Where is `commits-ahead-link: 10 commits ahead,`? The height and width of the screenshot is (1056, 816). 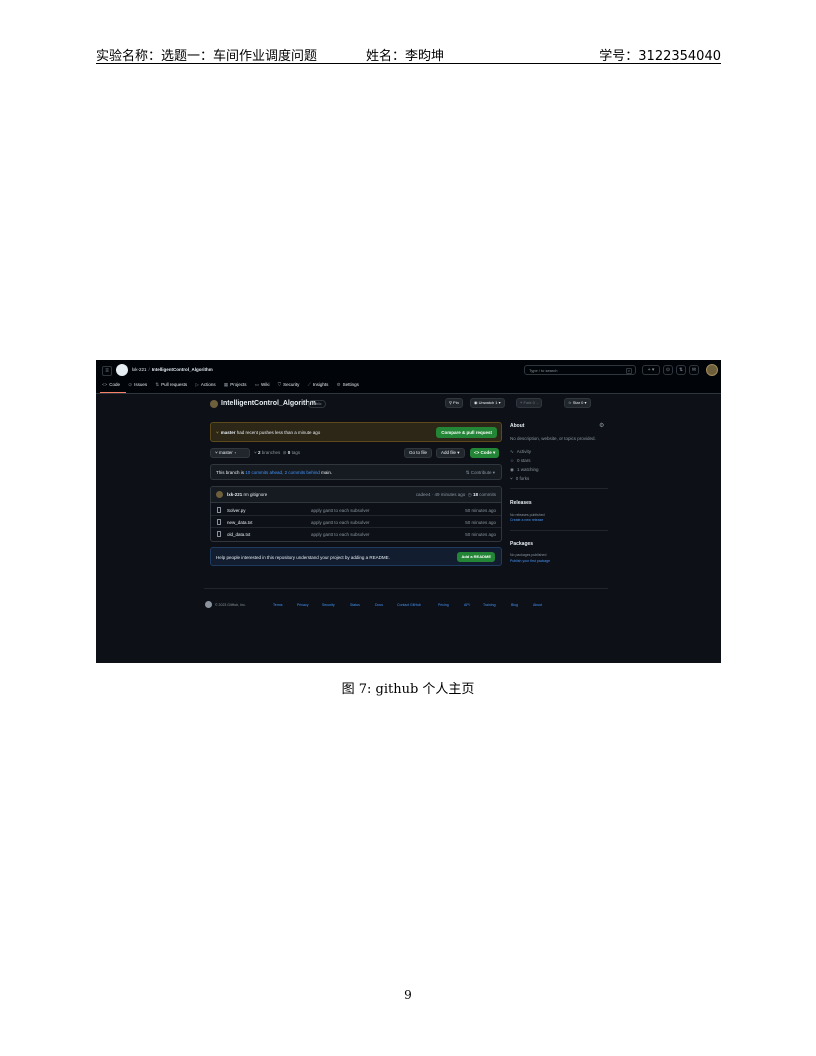
commits-ahead-link: 10 commits ahead, is located at coordinates (264, 472).